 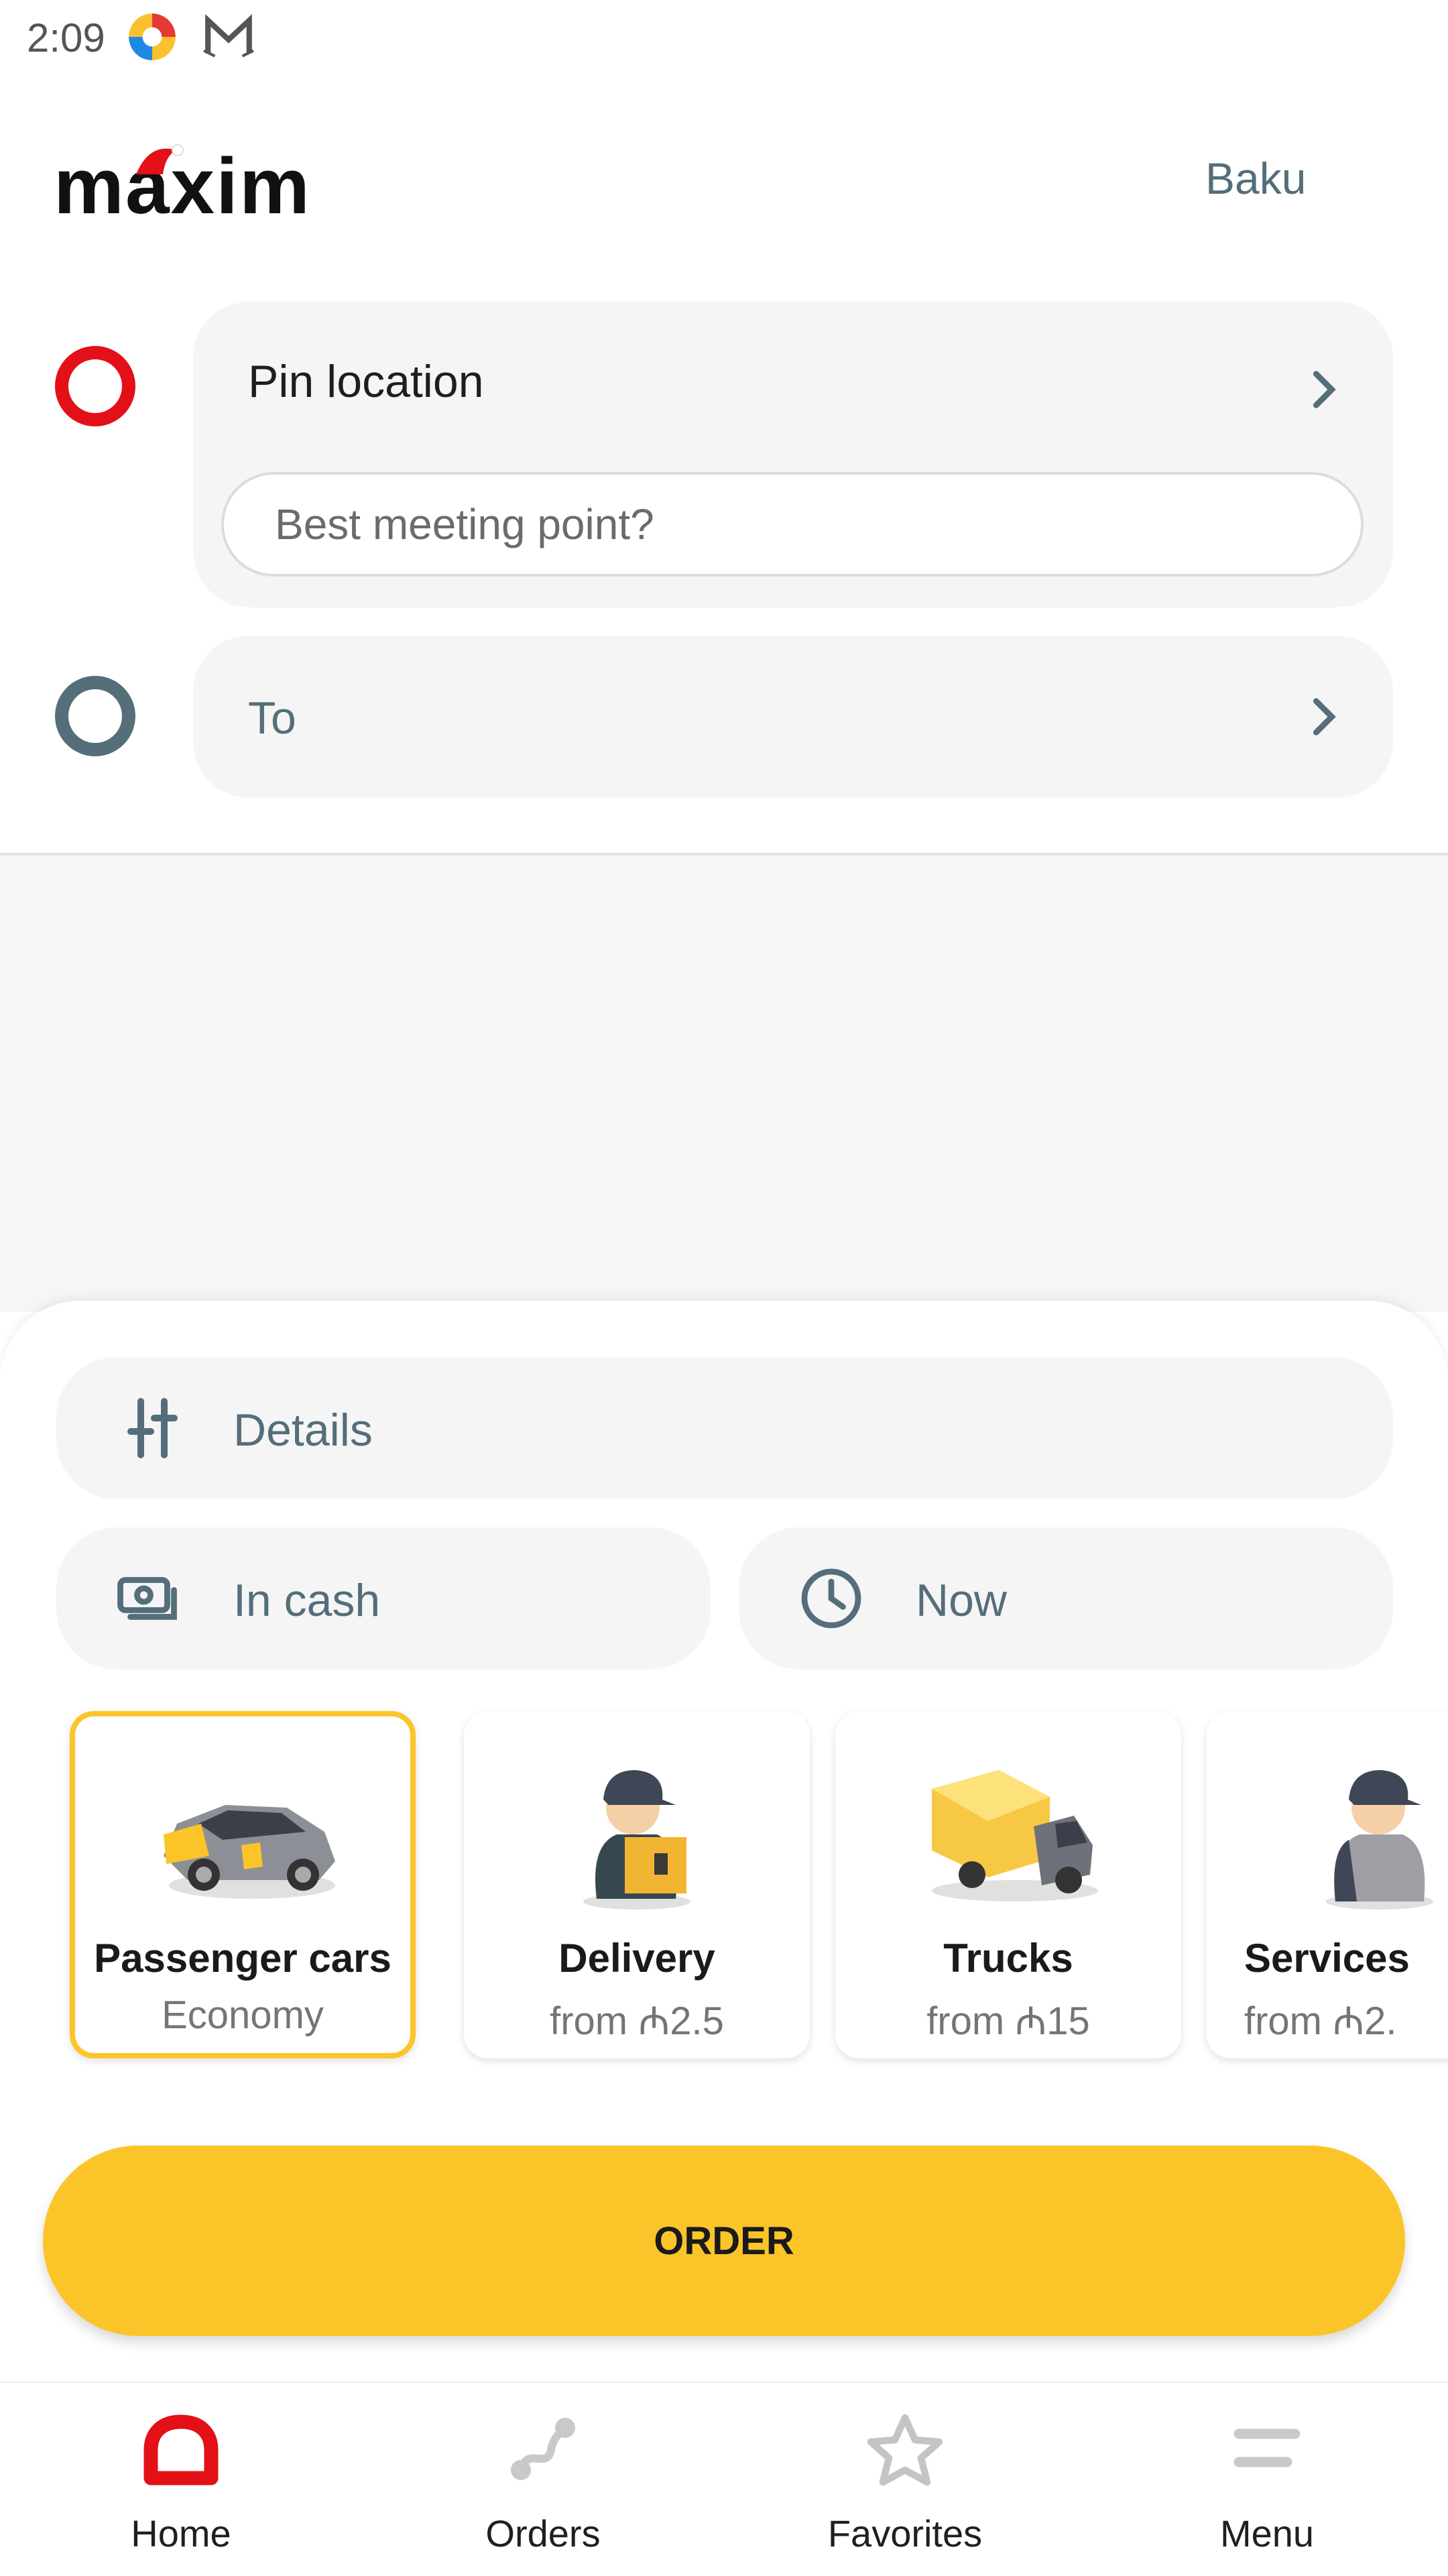 What do you see at coordinates (636, 1840) in the screenshot?
I see `courier-icon` at bounding box center [636, 1840].